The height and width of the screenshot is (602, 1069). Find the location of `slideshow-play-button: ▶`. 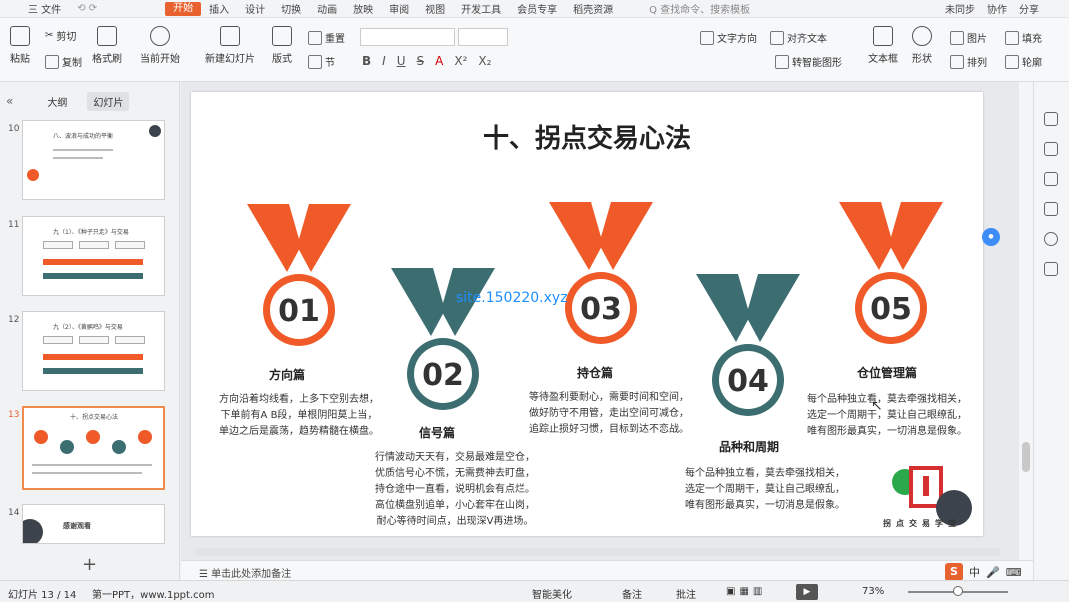

slideshow-play-button: ▶ is located at coordinates (807, 592).